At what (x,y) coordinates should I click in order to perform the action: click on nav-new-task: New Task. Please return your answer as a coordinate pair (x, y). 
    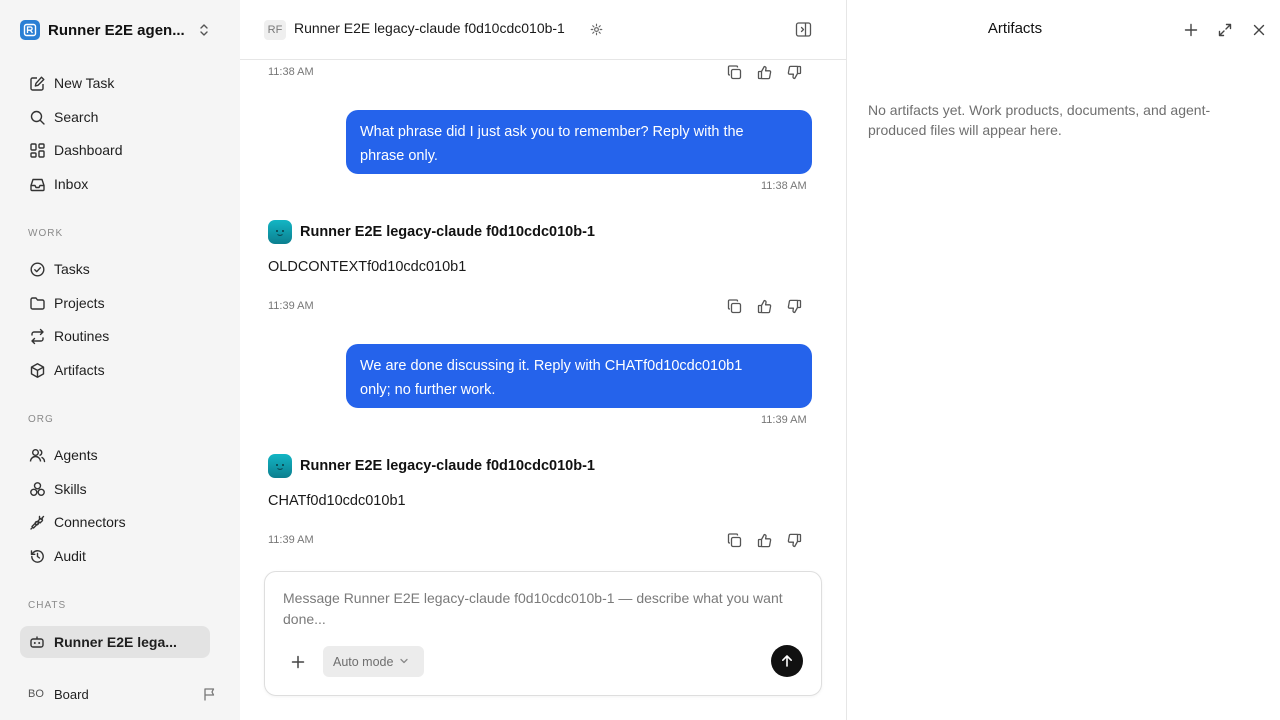
    Looking at the image, I should click on (120, 83).